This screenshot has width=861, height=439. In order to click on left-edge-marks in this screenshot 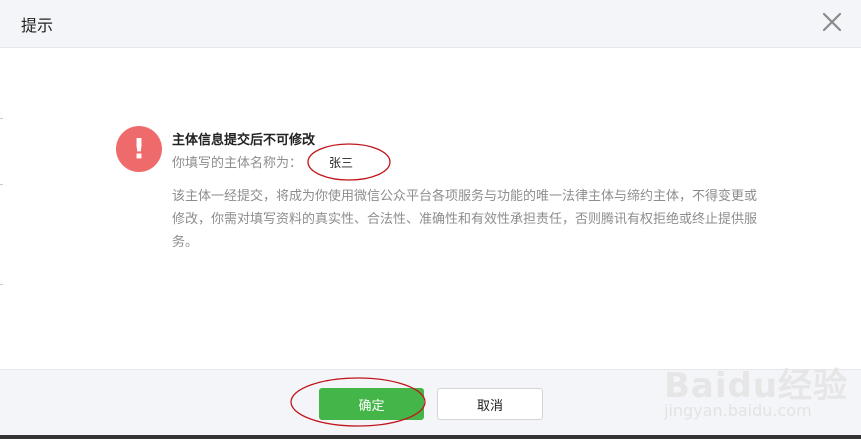, I will do `click(1, 208)`.